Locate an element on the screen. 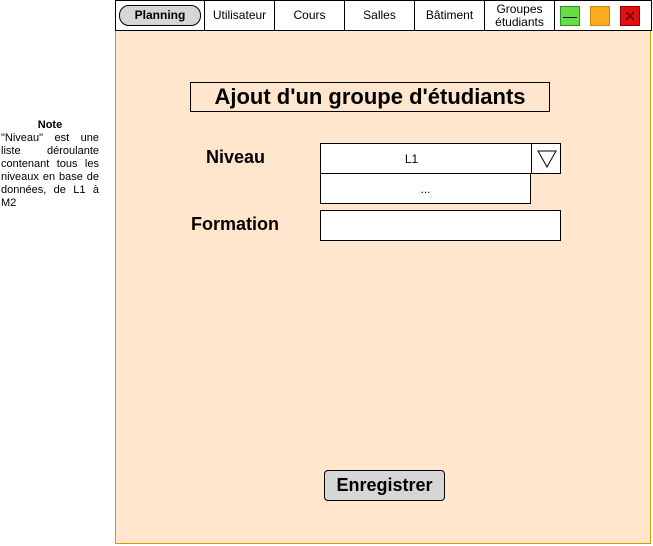 The image size is (653, 546). tab-salles: Salles is located at coordinates (380, 15).